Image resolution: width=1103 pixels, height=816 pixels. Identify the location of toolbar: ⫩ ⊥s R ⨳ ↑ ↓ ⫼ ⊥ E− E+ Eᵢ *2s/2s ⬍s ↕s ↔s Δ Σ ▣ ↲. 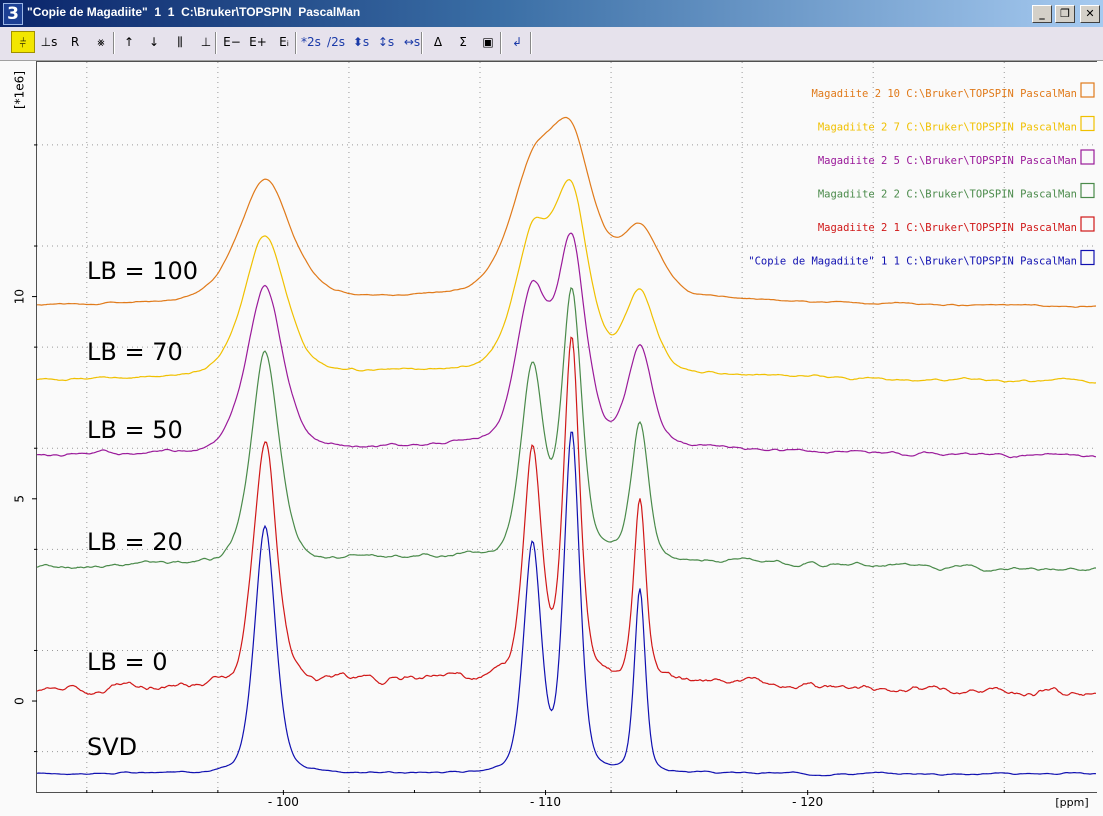
(551, 44).